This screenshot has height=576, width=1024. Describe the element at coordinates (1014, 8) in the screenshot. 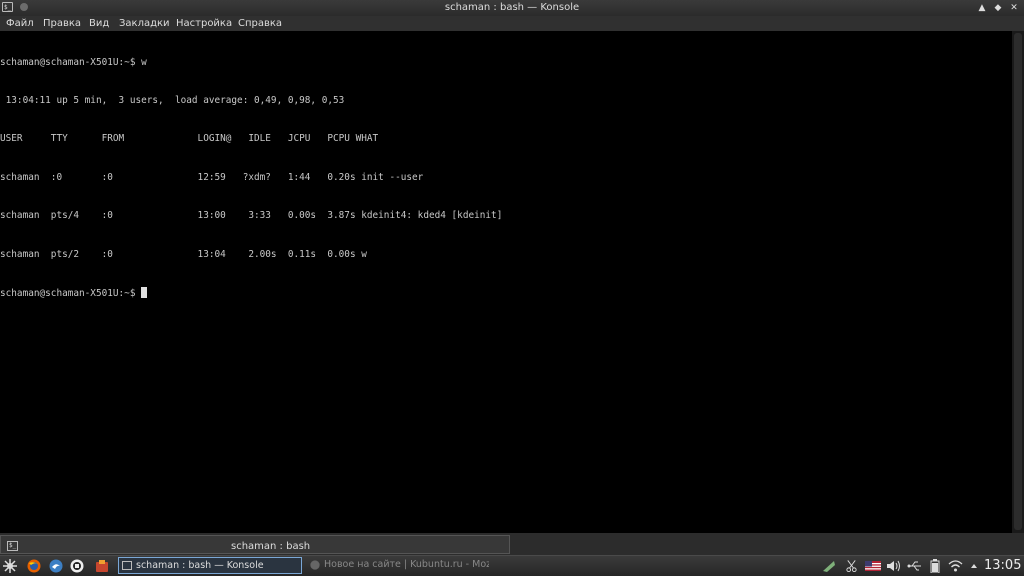

I see `close-button: ✕` at that location.